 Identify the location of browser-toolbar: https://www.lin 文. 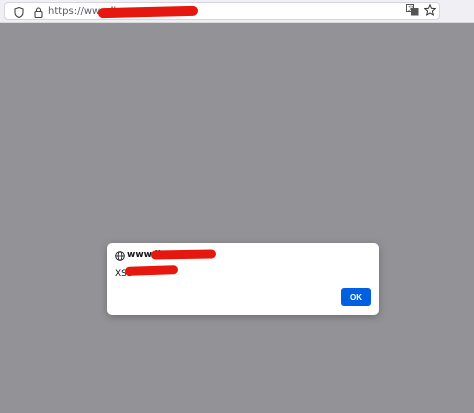
(237, 11).